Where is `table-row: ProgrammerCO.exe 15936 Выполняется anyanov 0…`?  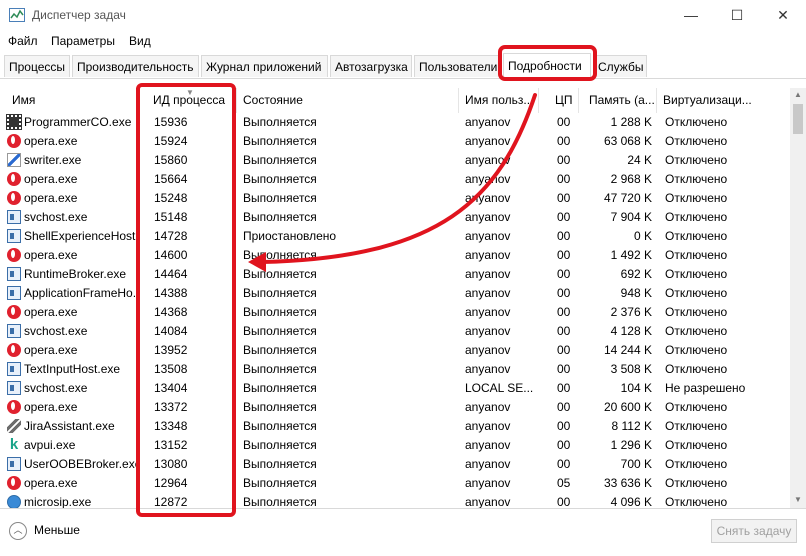
table-row: ProgrammerCO.exe 15936 Выполняется anyanov 0… is located at coordinates (395, 122).